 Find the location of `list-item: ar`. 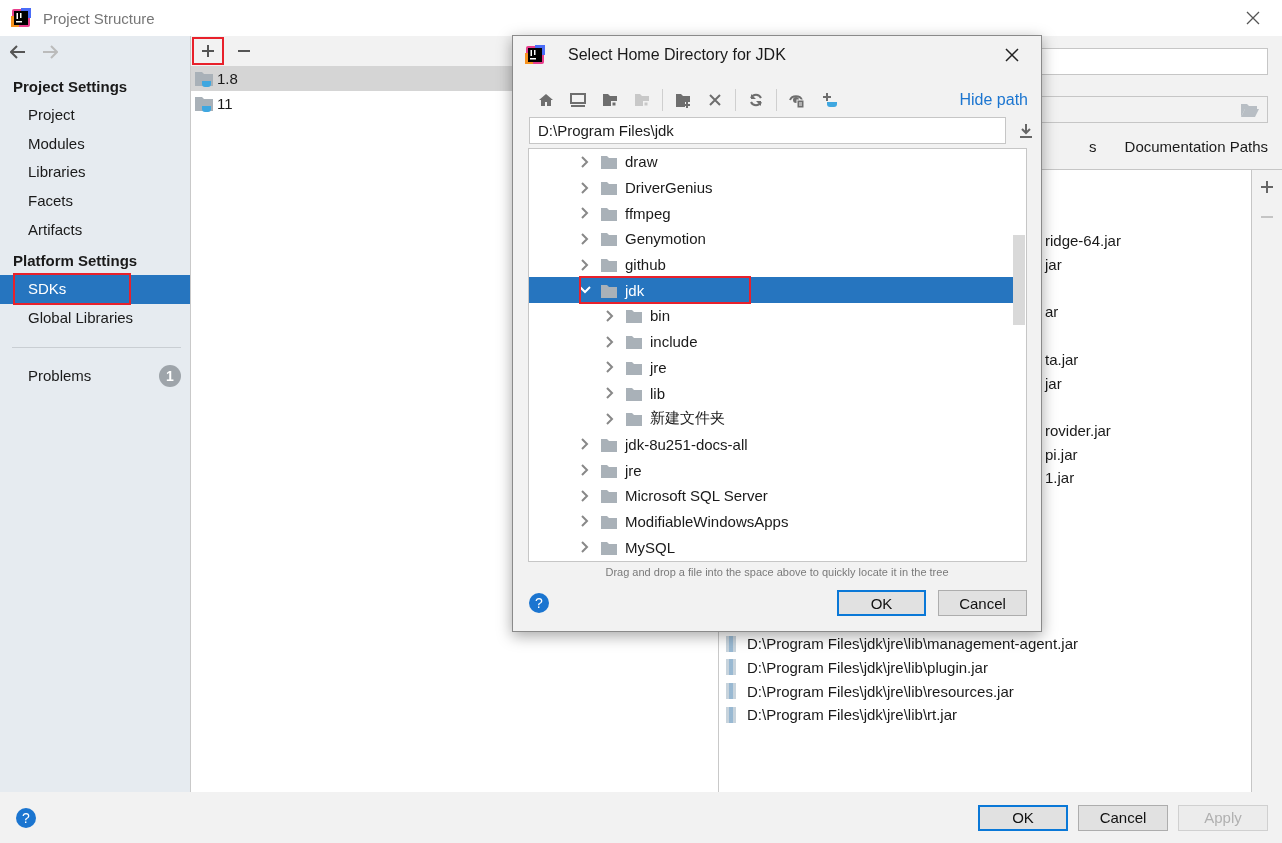

list-item: ar is located at coordinates (1052, 312).